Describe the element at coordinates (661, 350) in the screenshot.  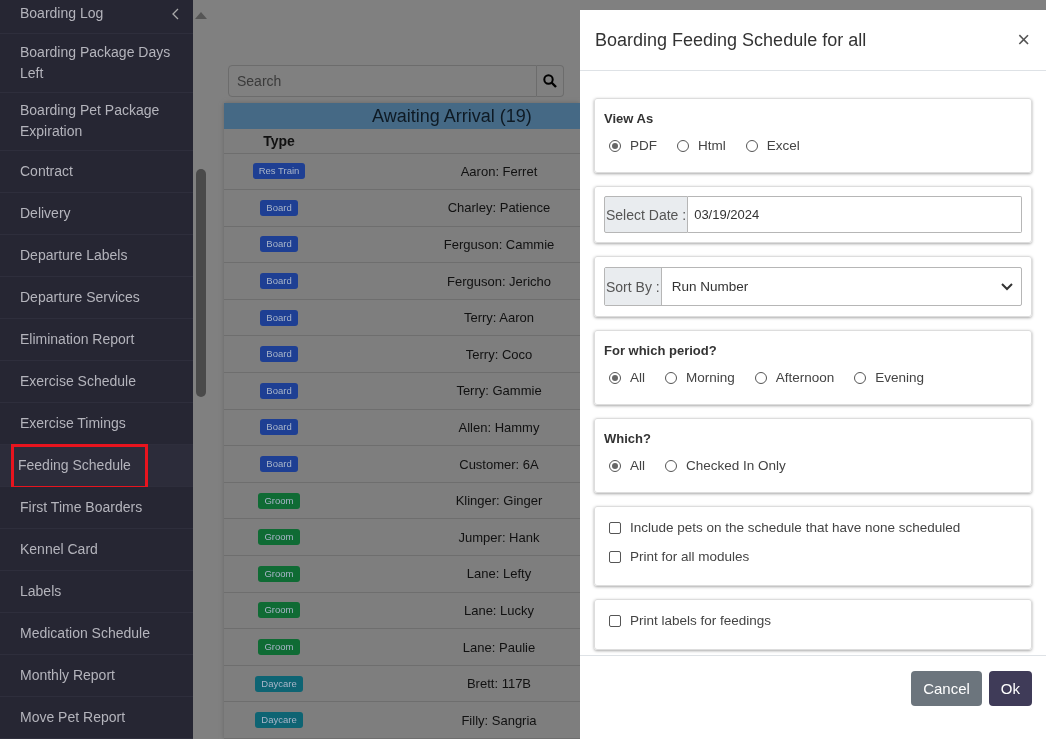
I see `section-label: For which period?` at that location.